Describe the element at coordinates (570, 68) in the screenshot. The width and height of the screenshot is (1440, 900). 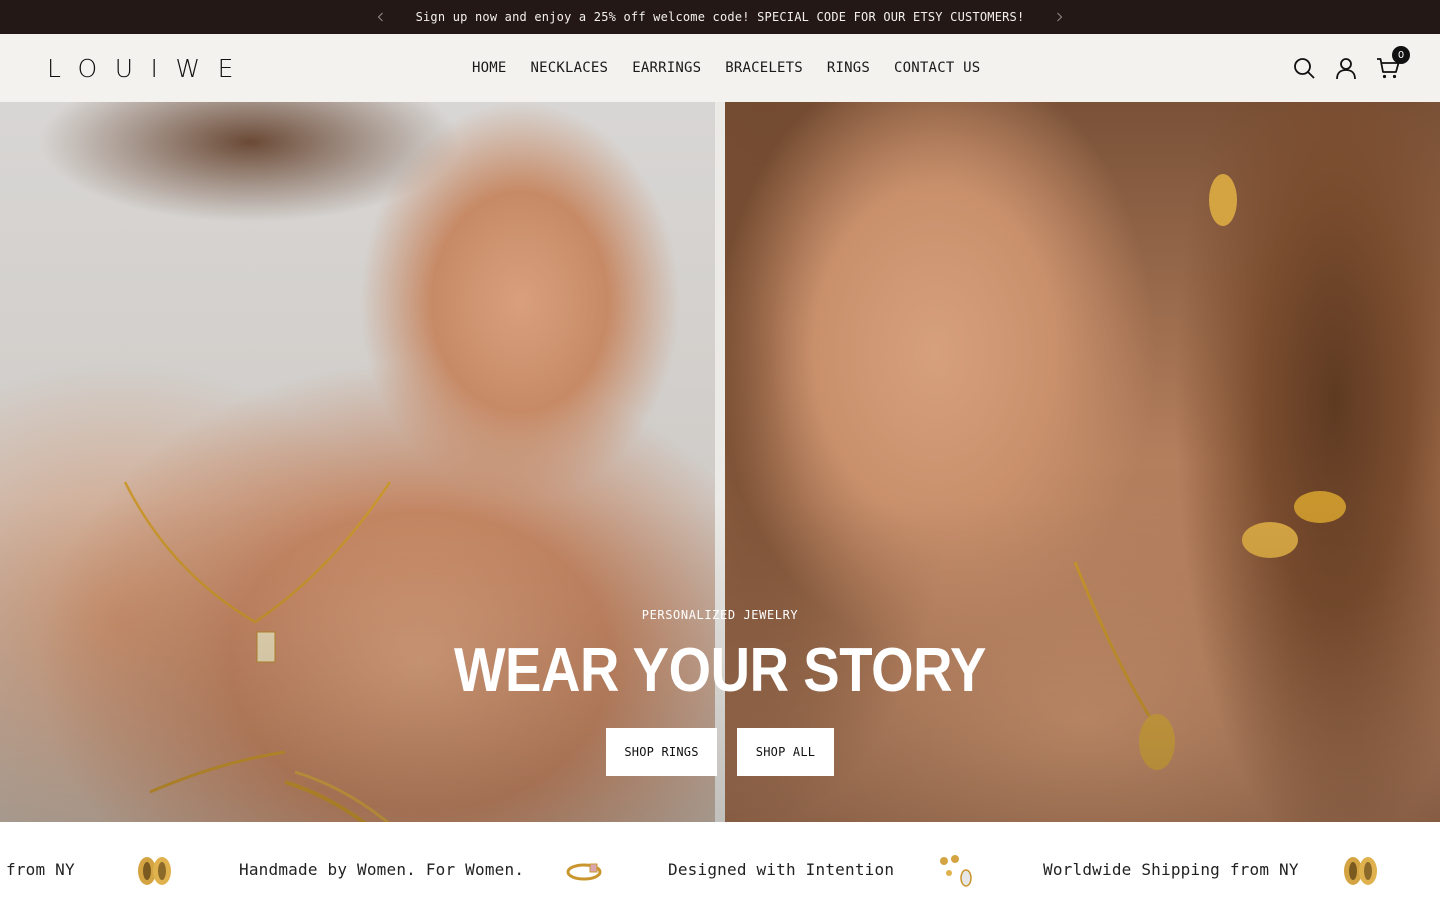
I see `nav-necklaces: NECKLACES` at that location.